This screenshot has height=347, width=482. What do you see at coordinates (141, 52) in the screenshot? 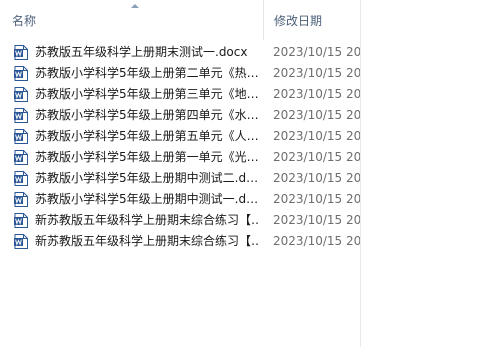
I see `file-name: 苏教版五年级科学上册期末测试一.docx` at bounding box center [141, 52].